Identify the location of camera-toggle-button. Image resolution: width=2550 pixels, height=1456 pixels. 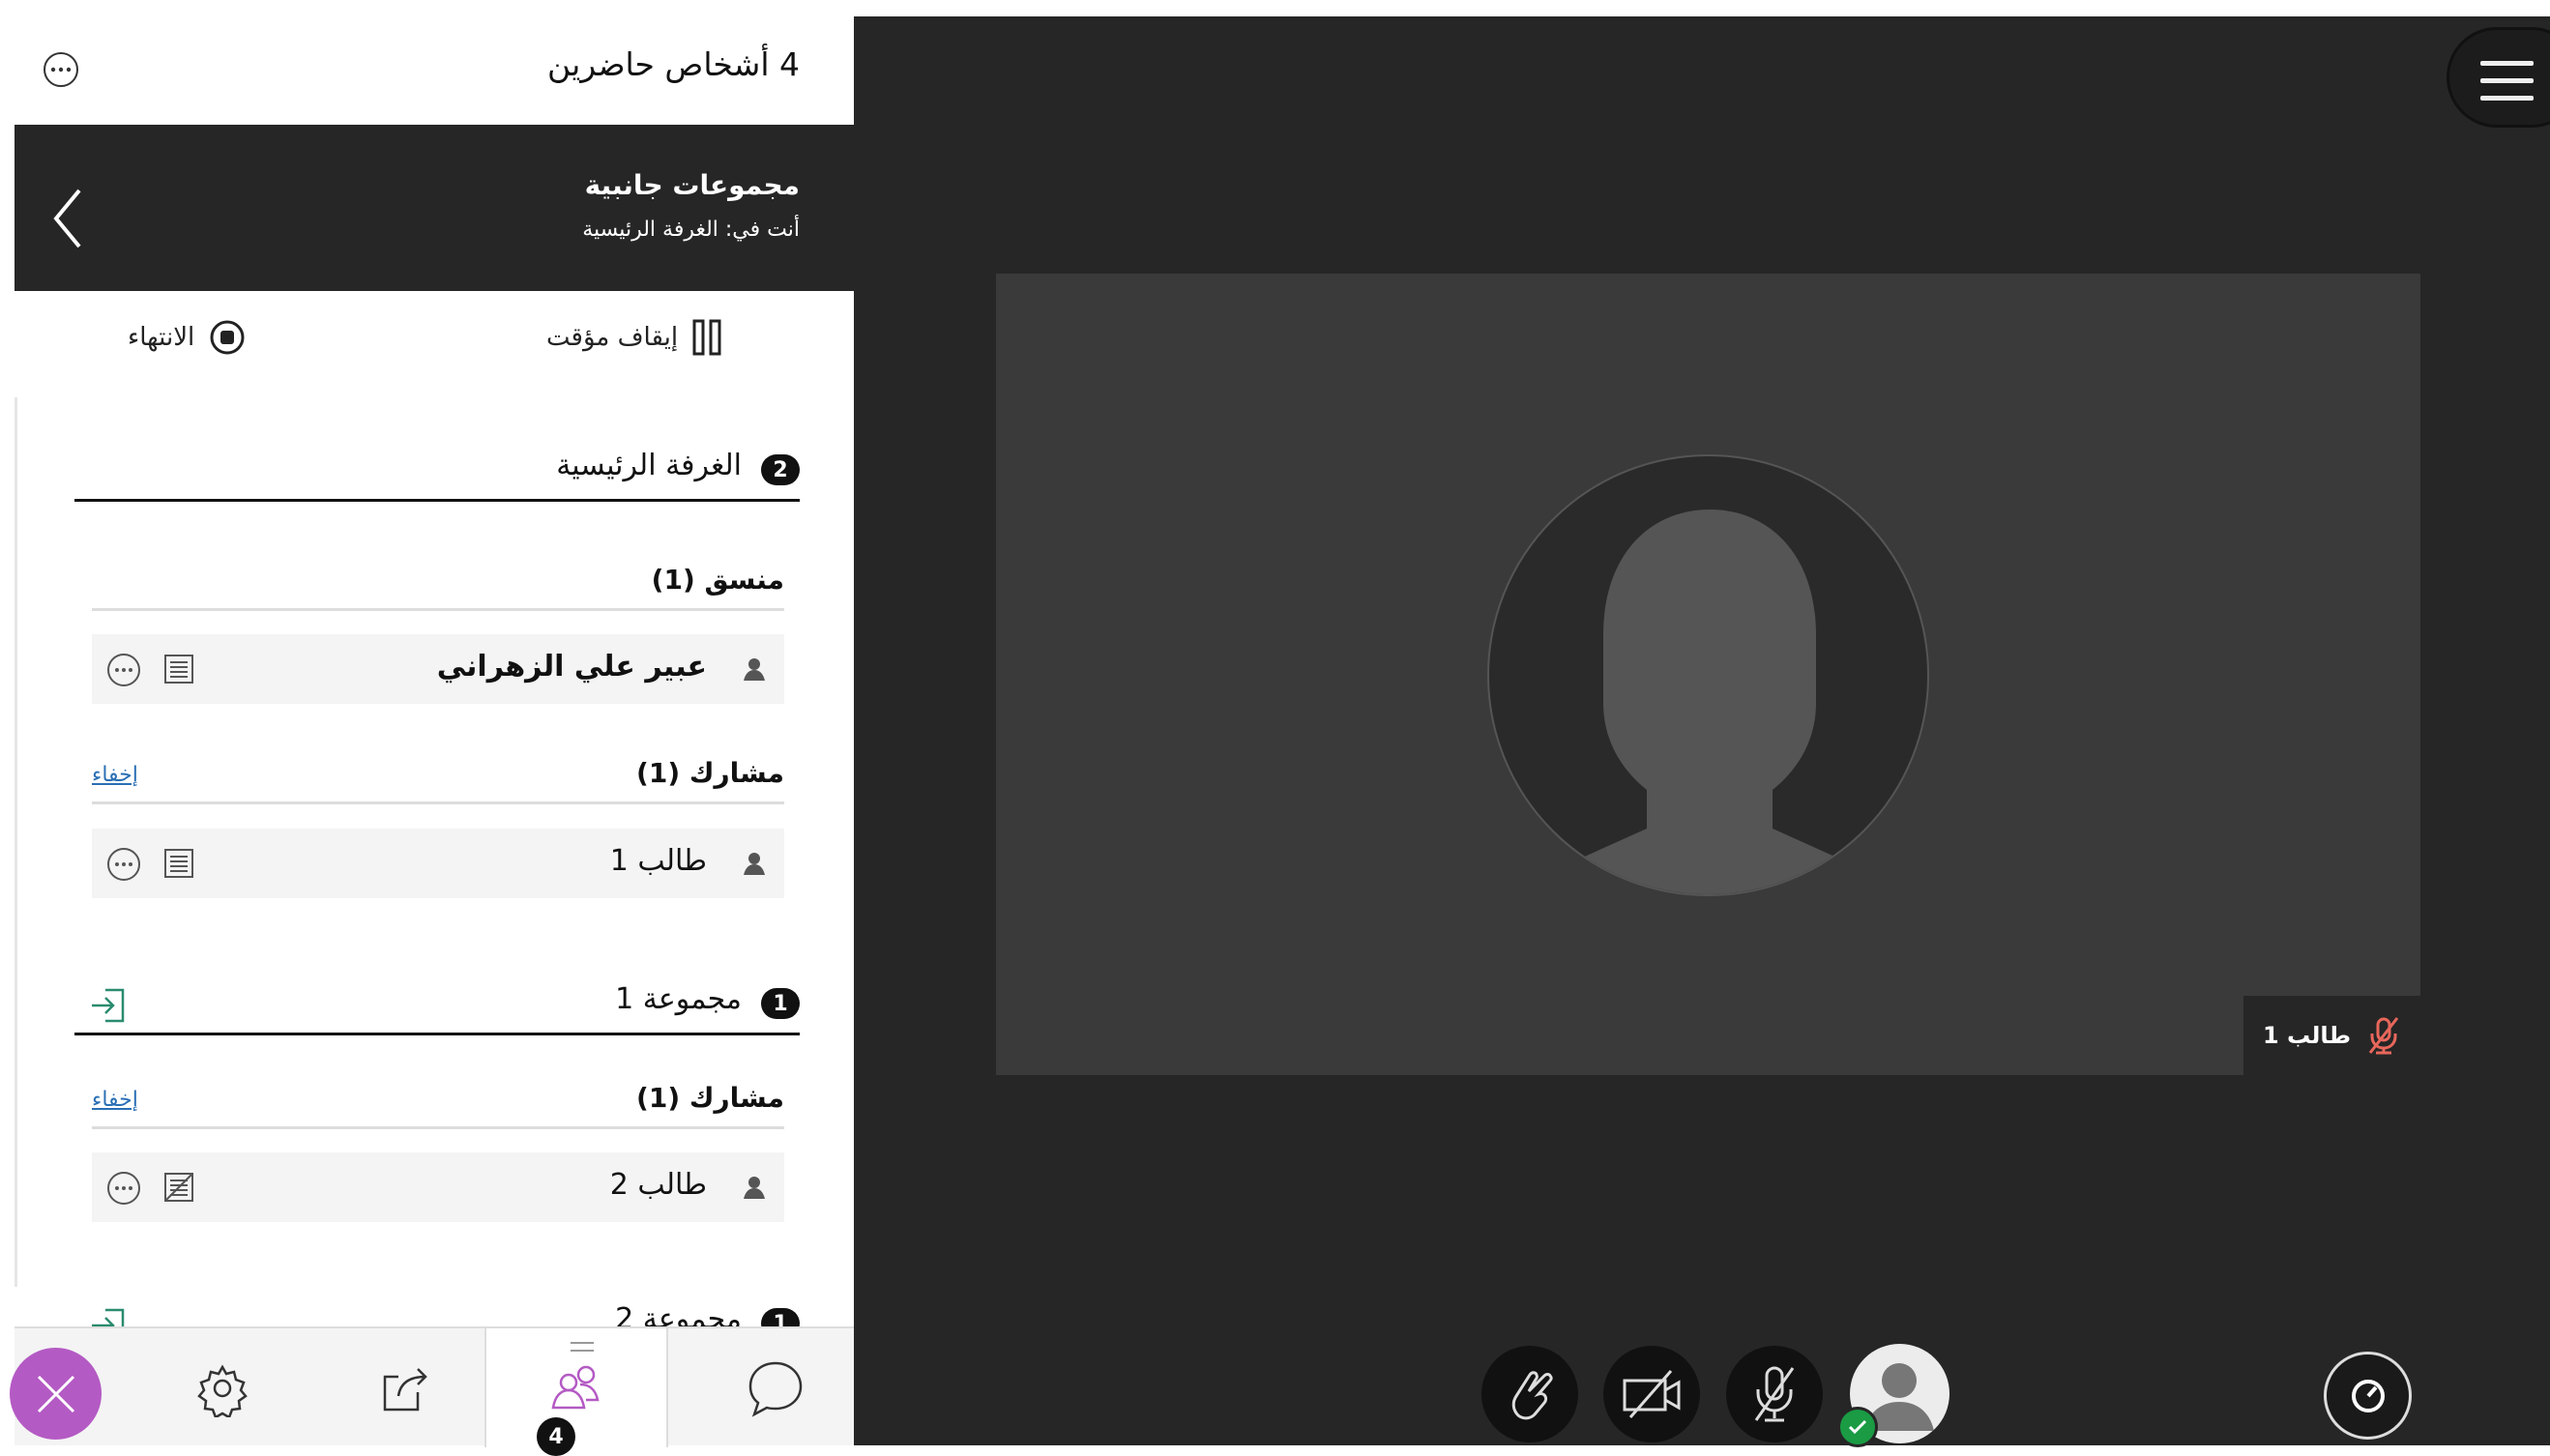
(1652, 1394).